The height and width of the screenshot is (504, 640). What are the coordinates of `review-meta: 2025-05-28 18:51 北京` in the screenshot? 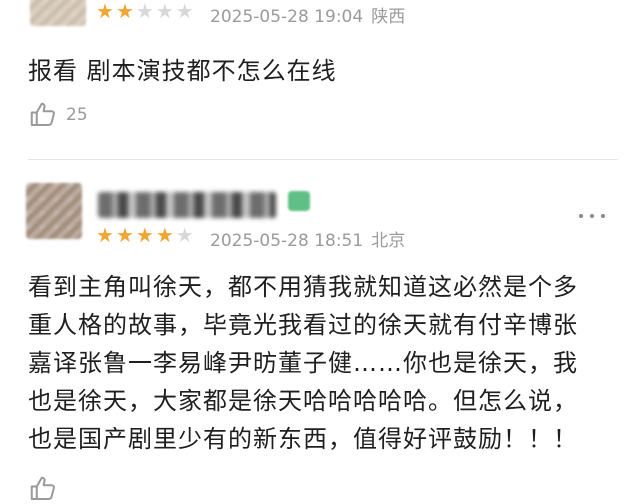 It's located at (307, 238).